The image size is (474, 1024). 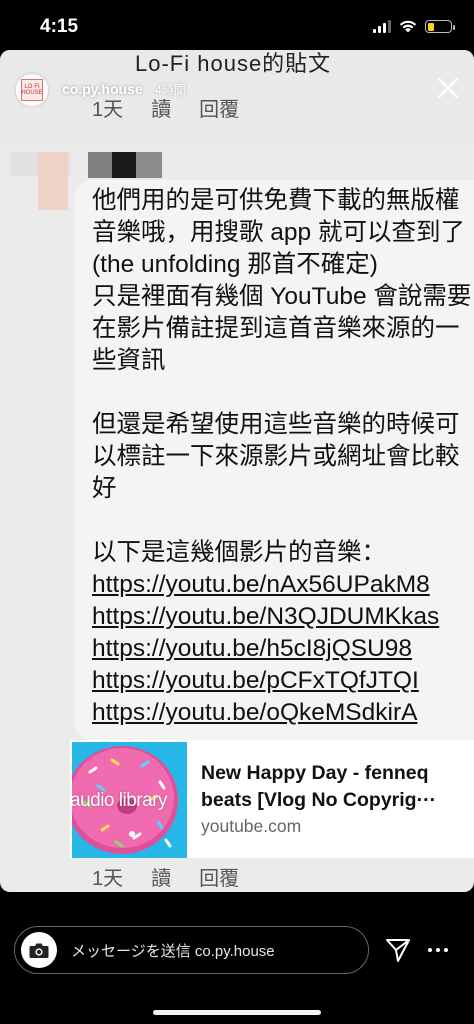 I want to click on camera-button, so click(x=39, y=950).